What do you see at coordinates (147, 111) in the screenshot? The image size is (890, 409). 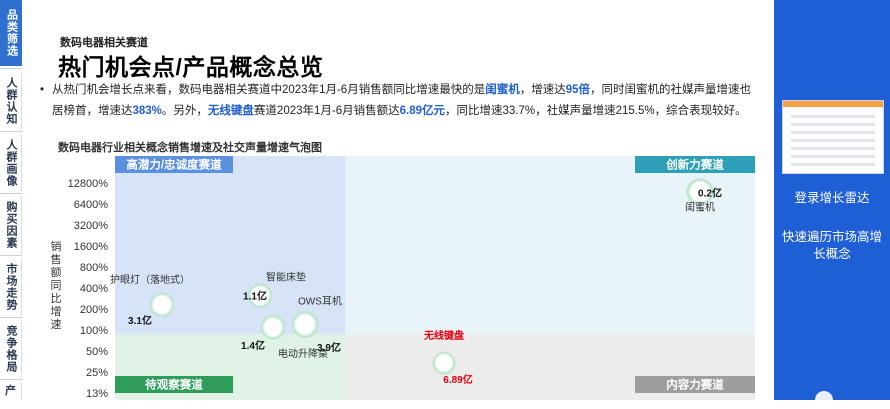 I see `highlight-value: 383%` at bounding box center [147, 111].